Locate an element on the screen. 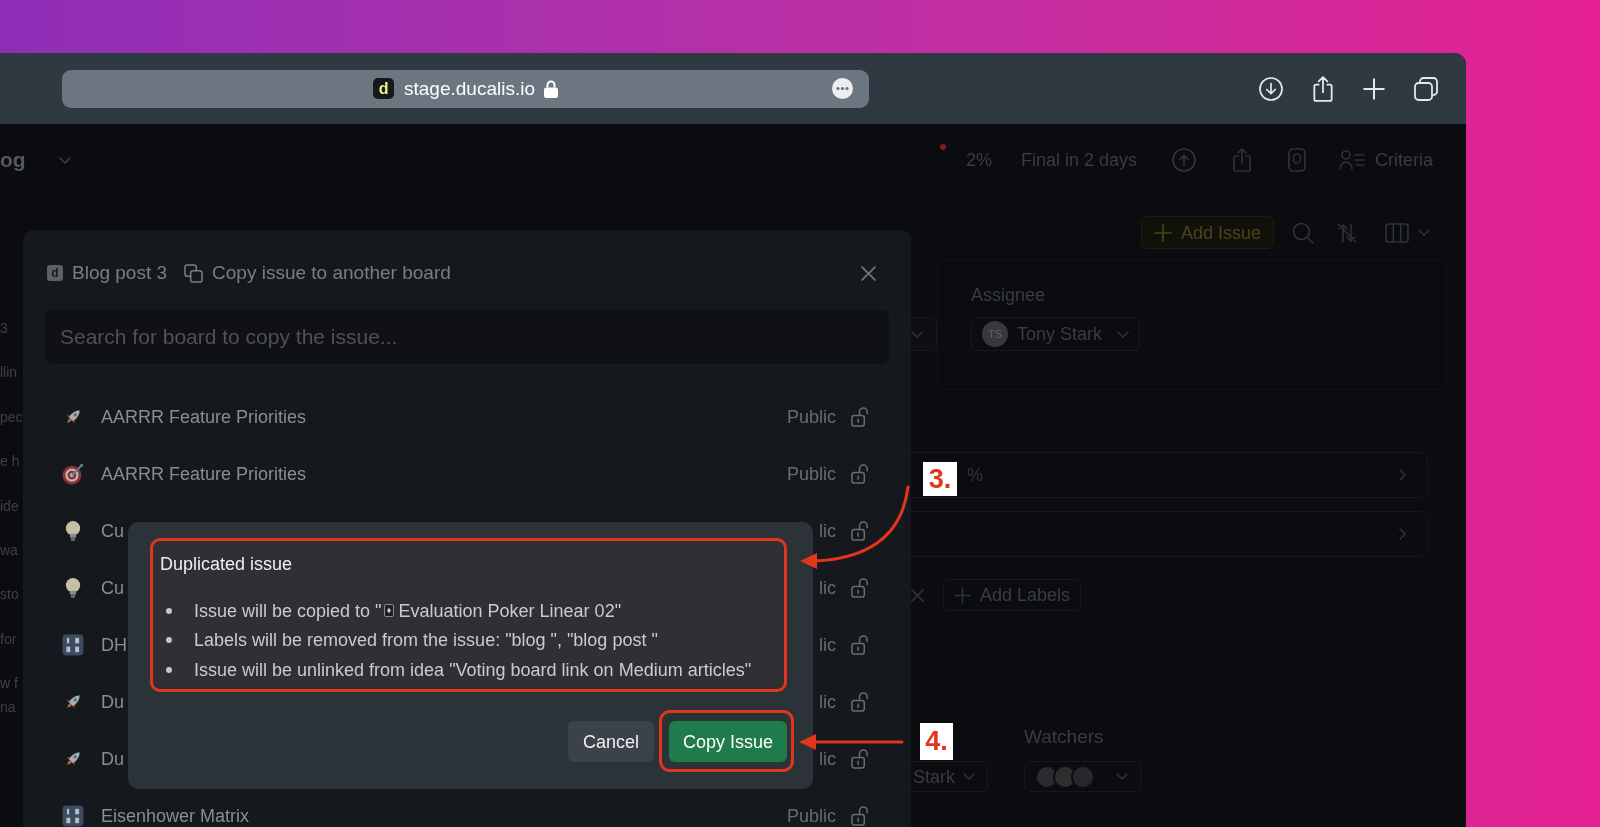 This screenshot has height=827, width=1600. step-label: 3. is located at coordinates (940, 479).